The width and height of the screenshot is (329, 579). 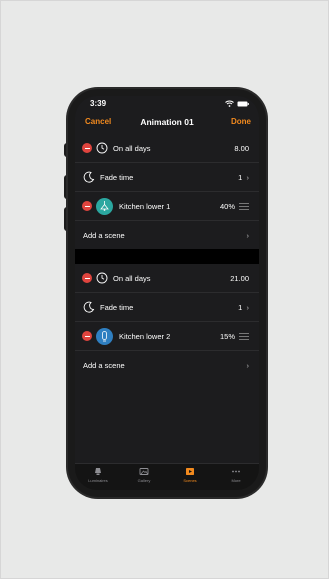 I want to click on bulb-icon, so click(x=104, y=336).